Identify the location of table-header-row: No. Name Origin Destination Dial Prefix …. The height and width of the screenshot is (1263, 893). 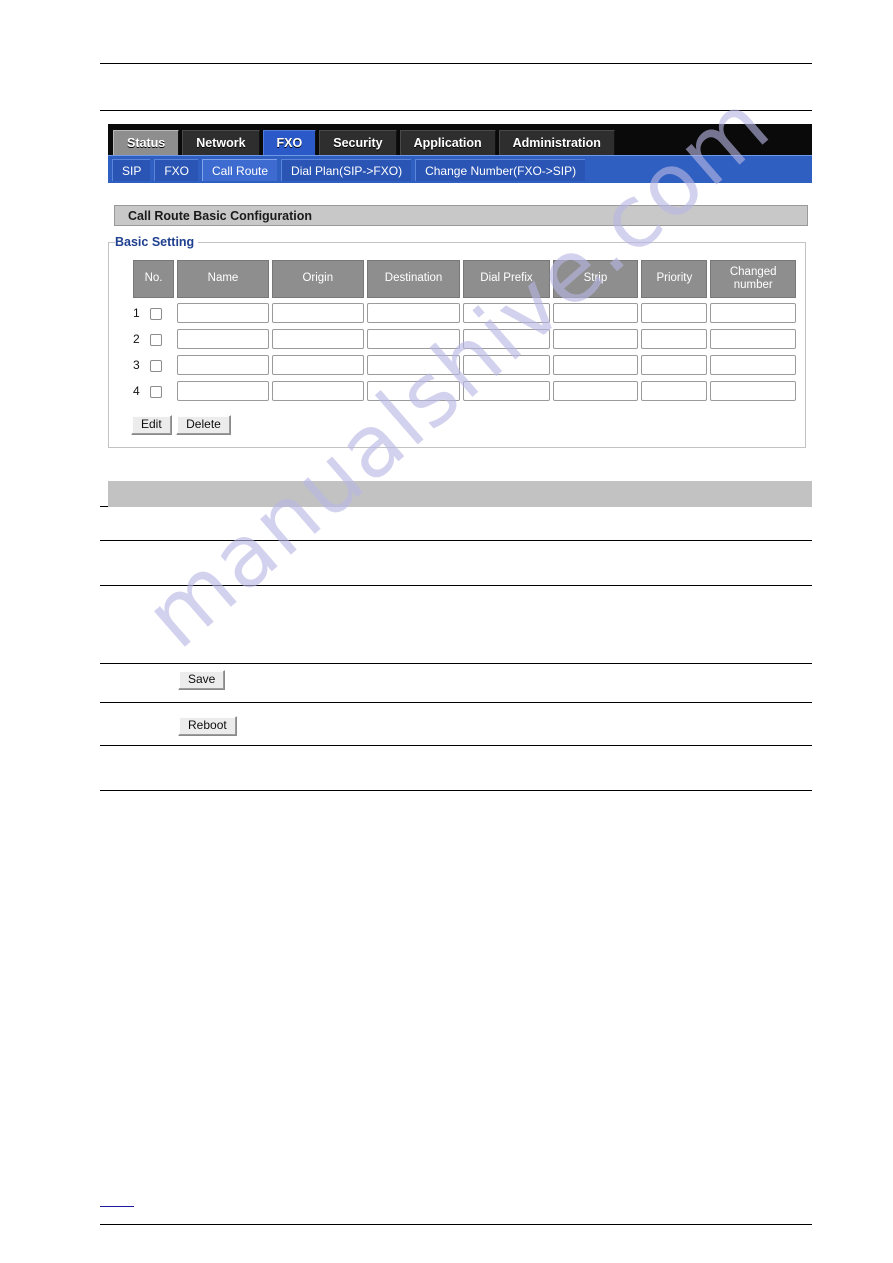
(464, 279).